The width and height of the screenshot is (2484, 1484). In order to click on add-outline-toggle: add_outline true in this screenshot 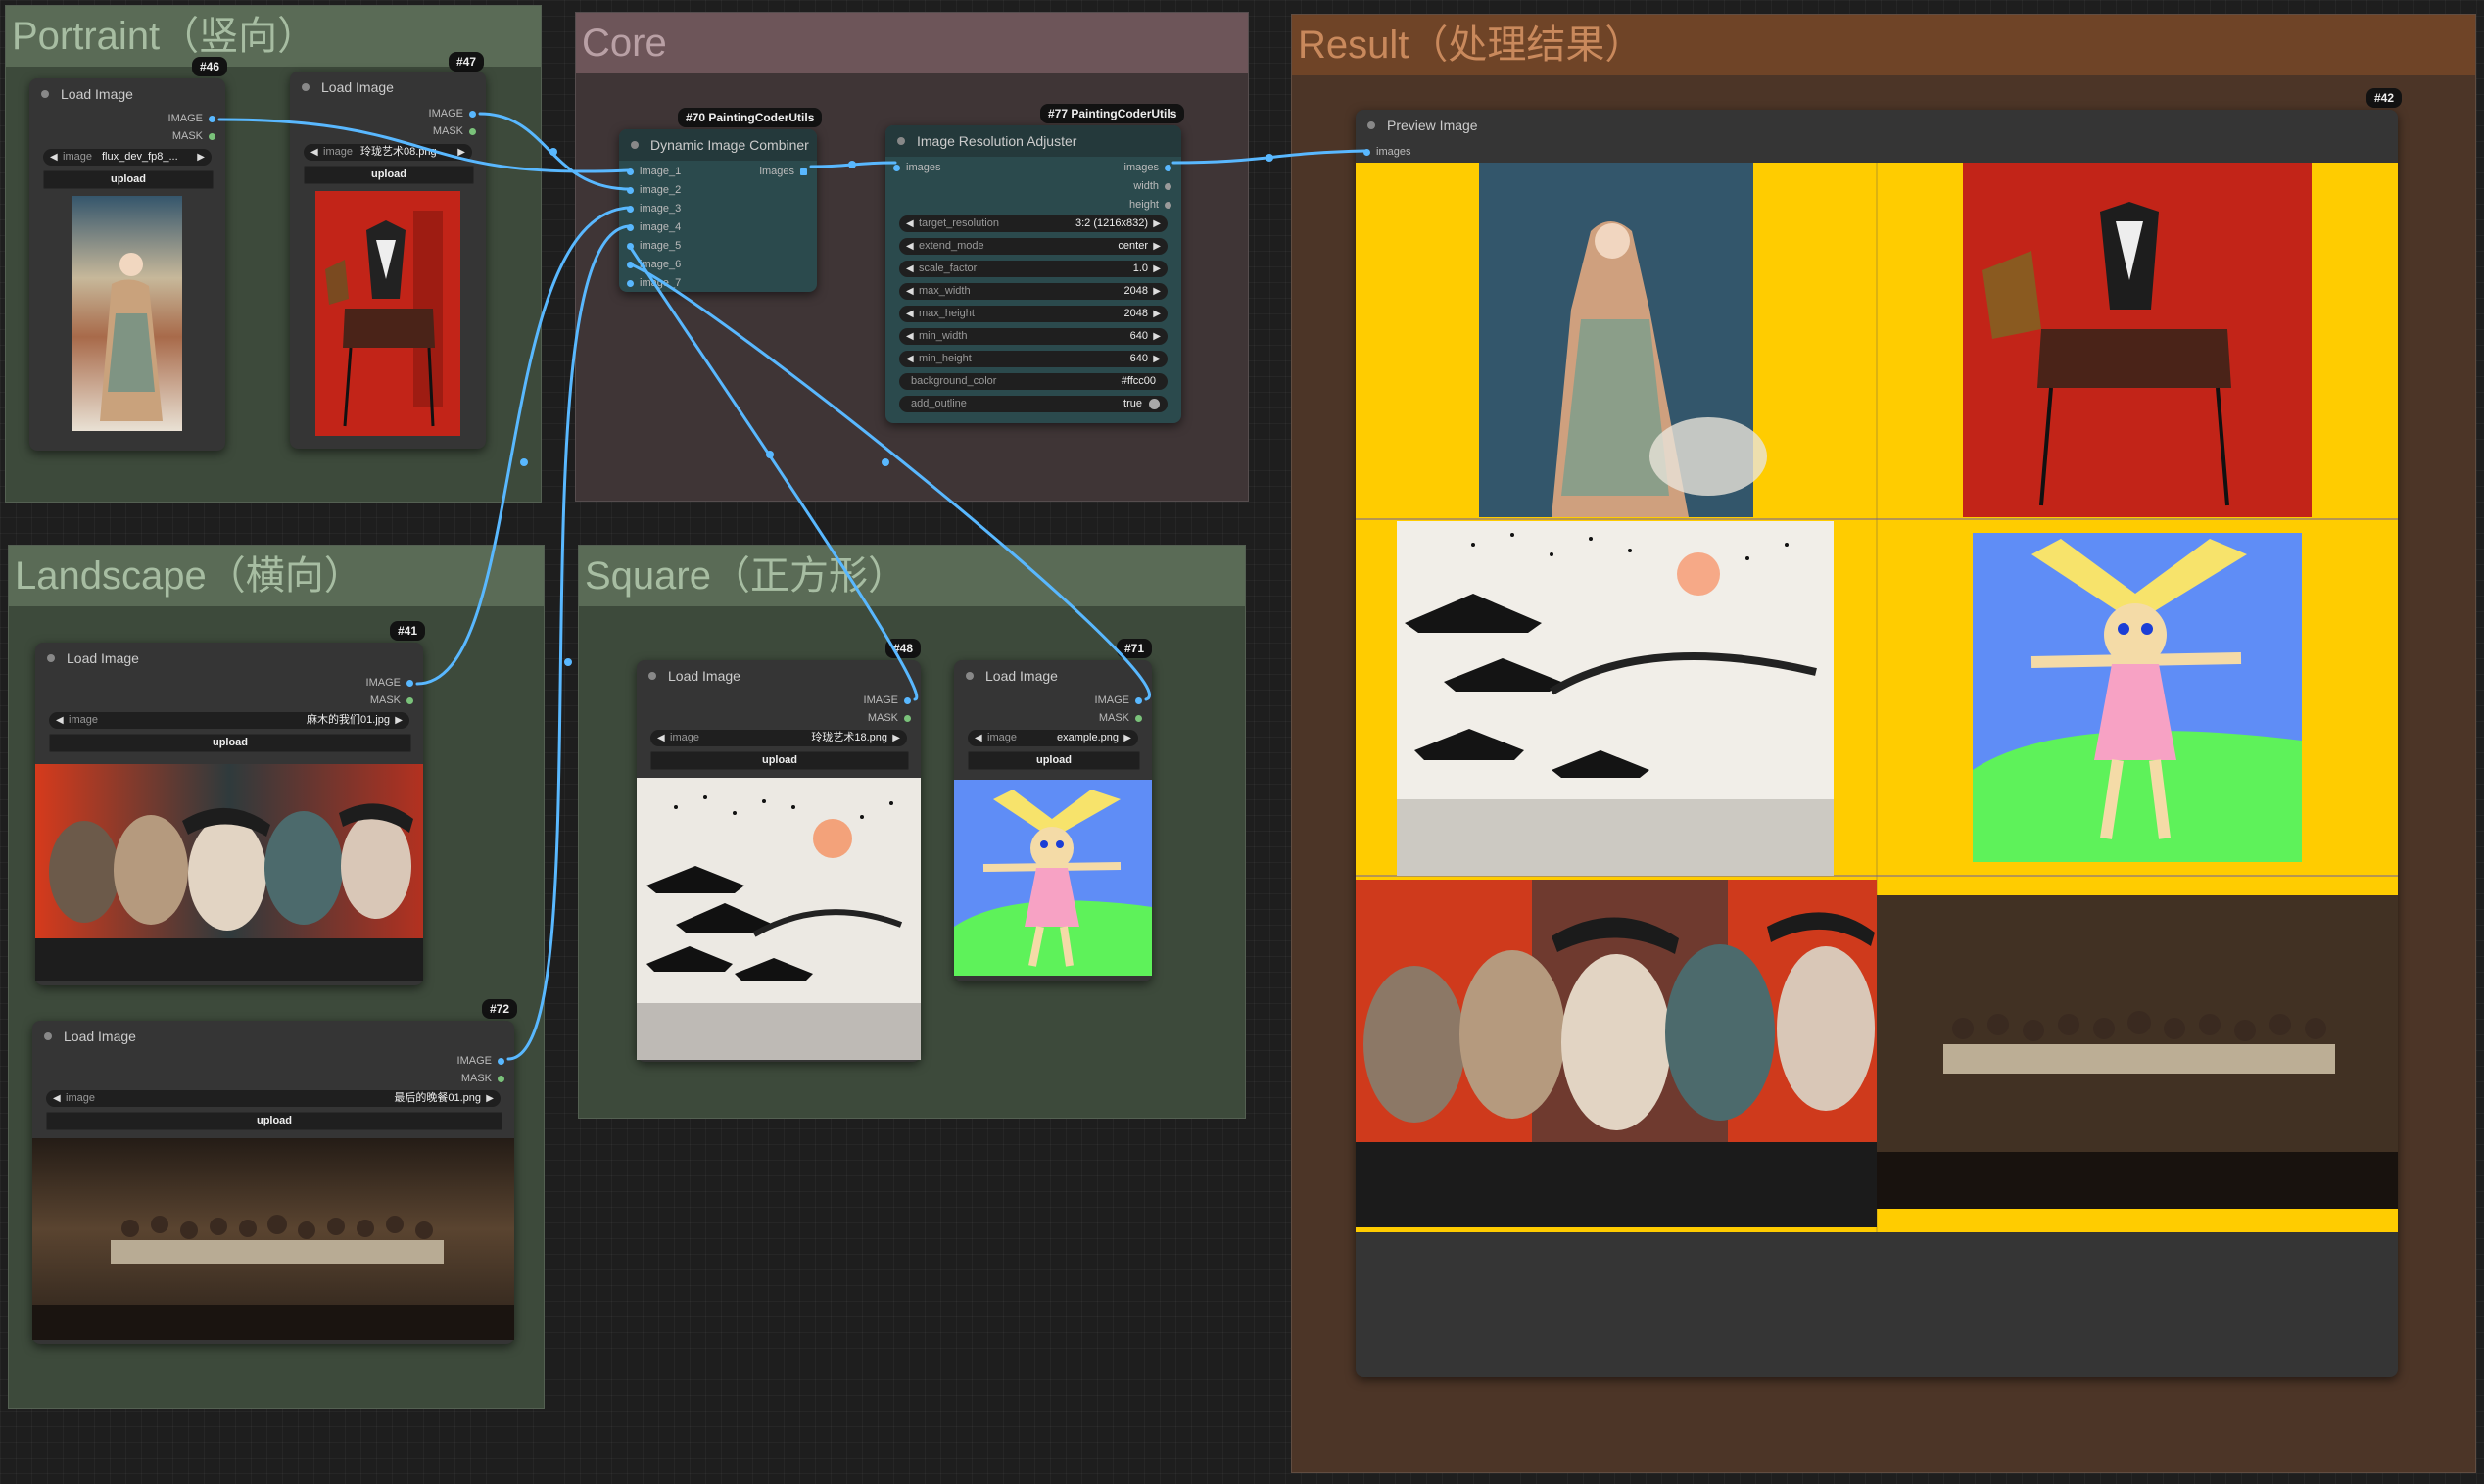, I will do `click(1033, 404)`.